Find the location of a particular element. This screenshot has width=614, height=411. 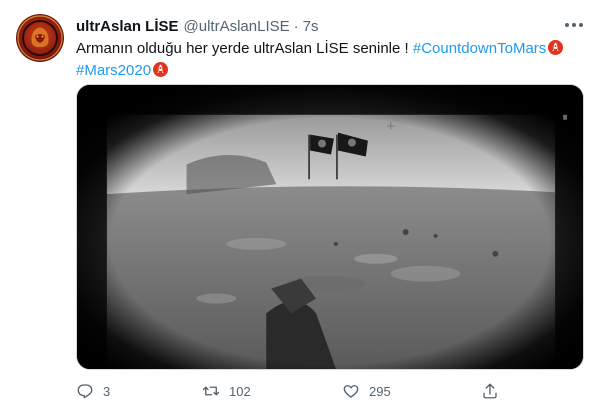

share-button is located at coordinates (490, 391).